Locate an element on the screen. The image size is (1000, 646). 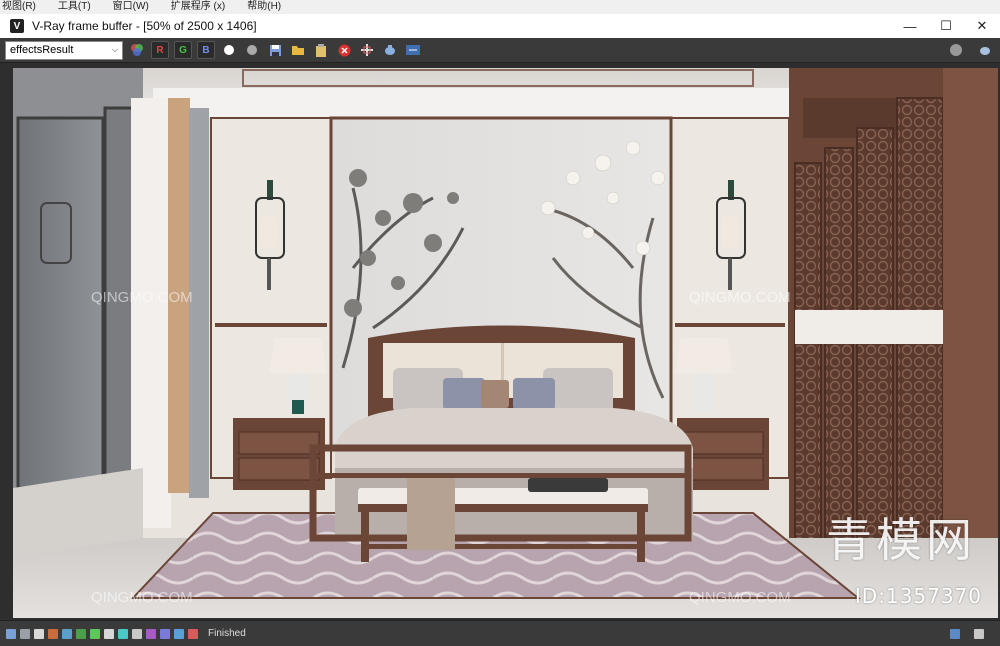
red-channel-button: R is located at coordinates (160, 50).